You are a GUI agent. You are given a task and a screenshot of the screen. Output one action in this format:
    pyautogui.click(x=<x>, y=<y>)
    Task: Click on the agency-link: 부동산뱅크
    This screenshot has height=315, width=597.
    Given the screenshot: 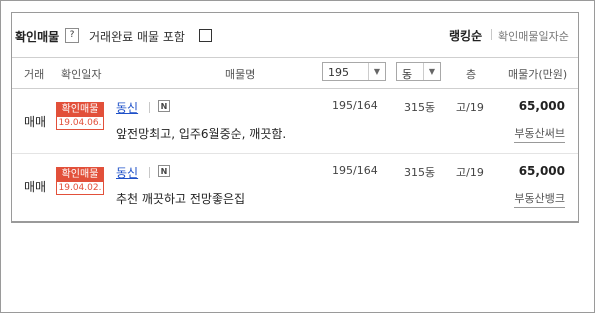 What is the action you would take?
    pyautogui.click(x=539, y=199)
    